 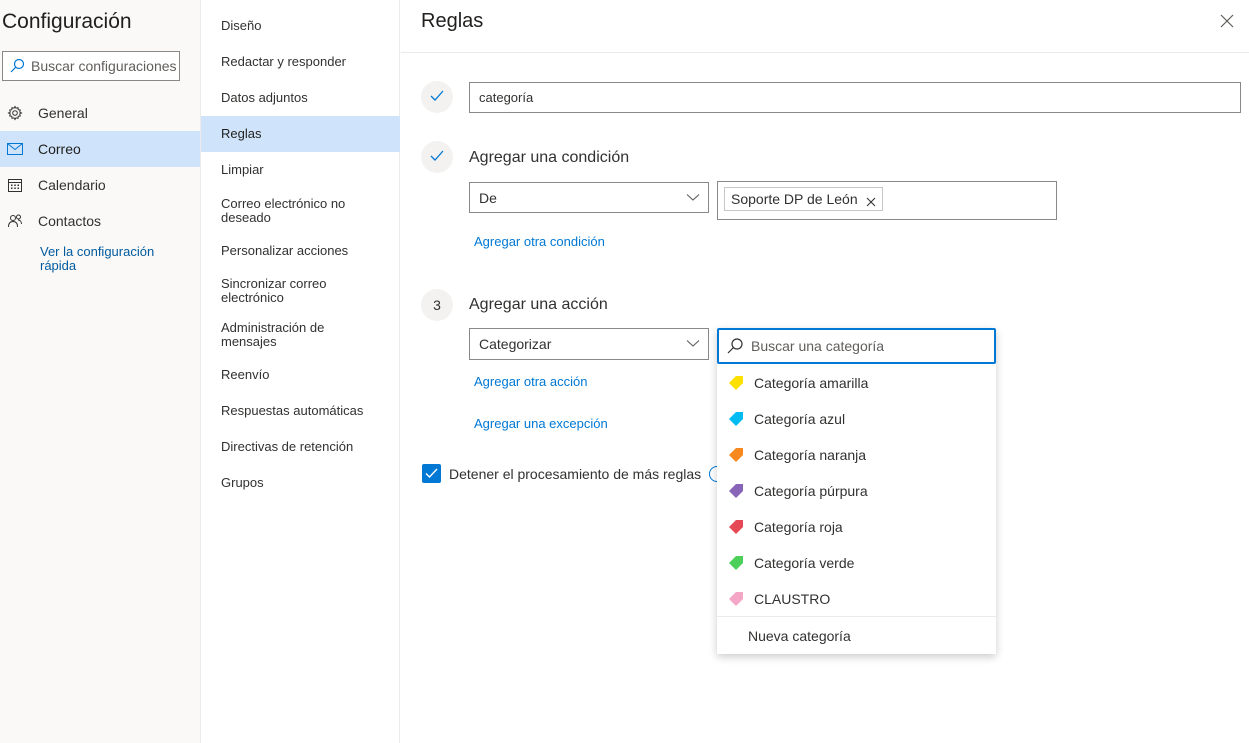 I want to click on close-icon, so click(x=1227, y=22).